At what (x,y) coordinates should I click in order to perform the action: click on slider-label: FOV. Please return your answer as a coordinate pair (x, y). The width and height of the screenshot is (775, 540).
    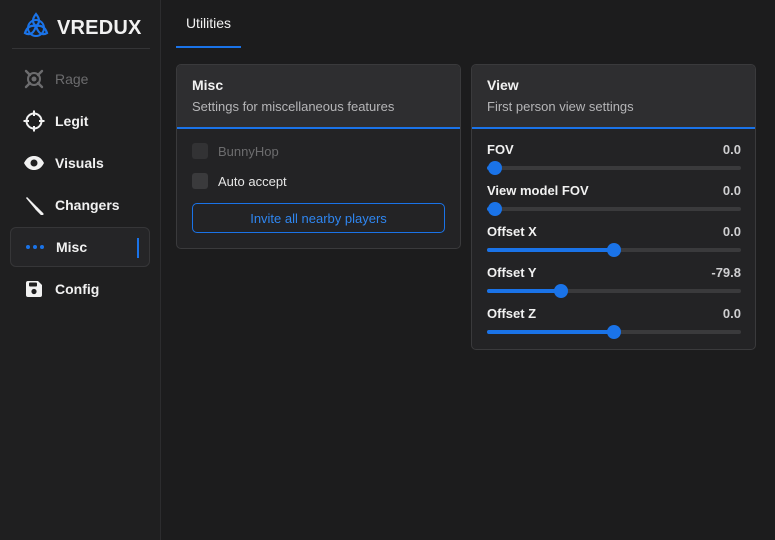
    Looking at the image, I should click on (500, 149).